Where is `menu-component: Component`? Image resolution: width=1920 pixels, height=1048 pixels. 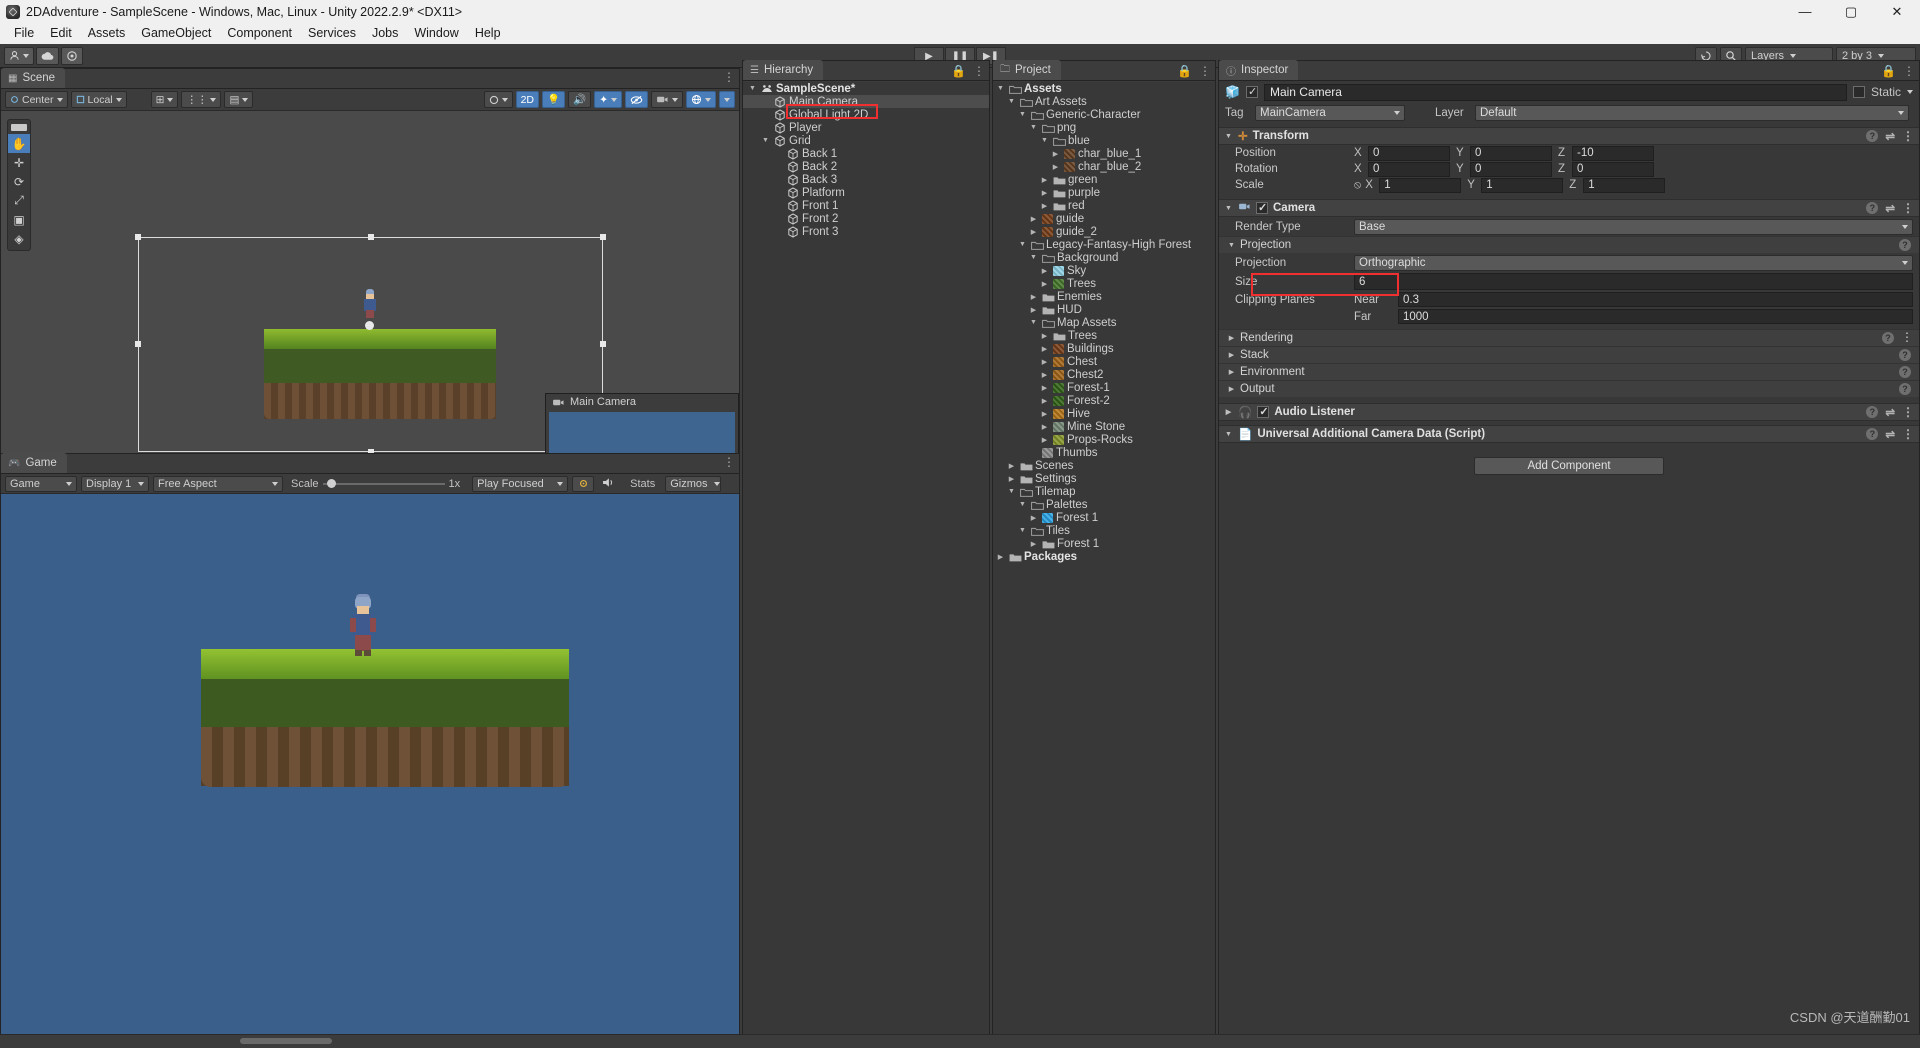 menu-component: Component is located at coordinates (259, 33).